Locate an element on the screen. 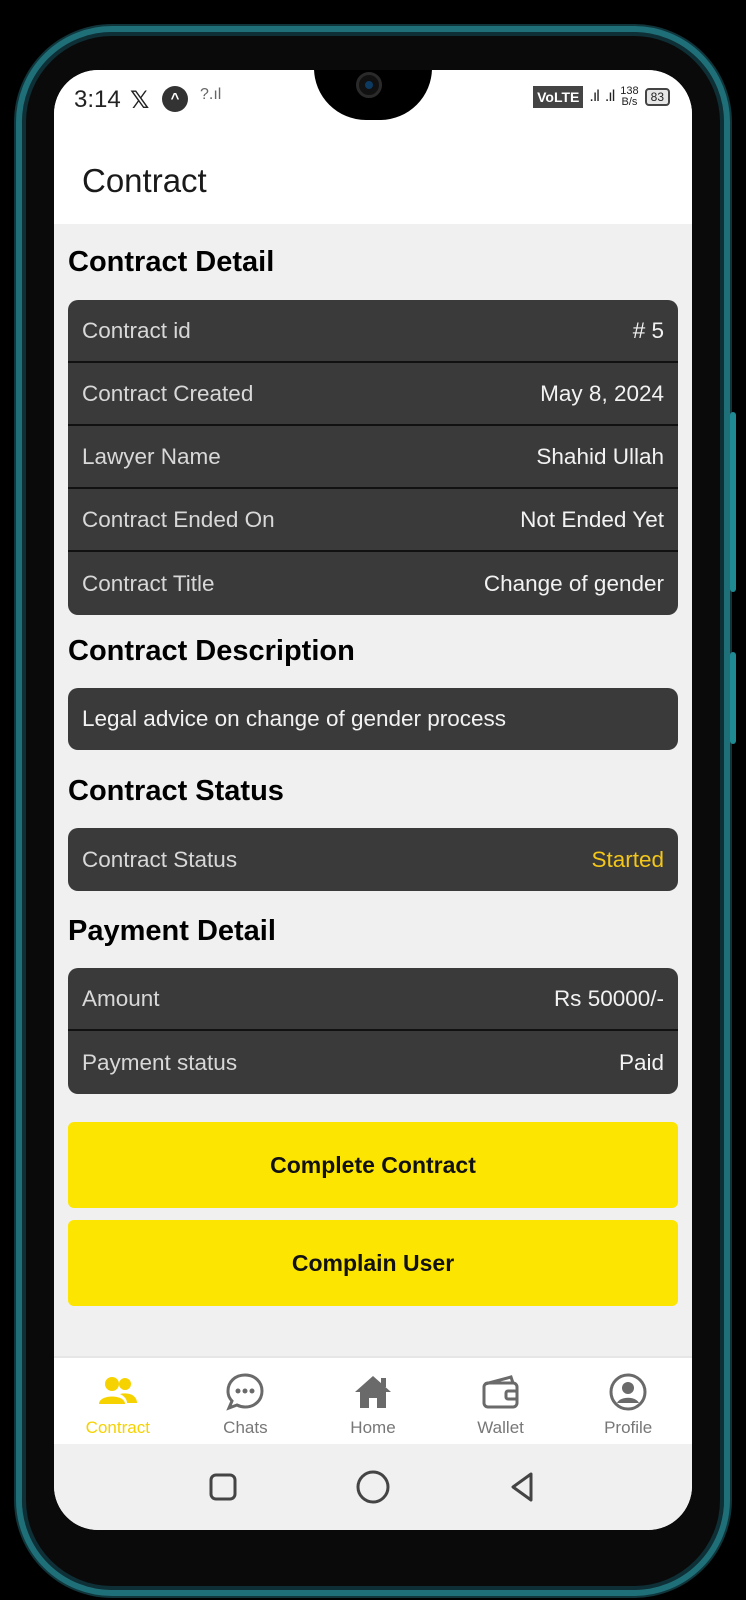 This screenshot has width=746, height=1600. nav-item-wallet: Wallet is located at coordinates (501, 1401).